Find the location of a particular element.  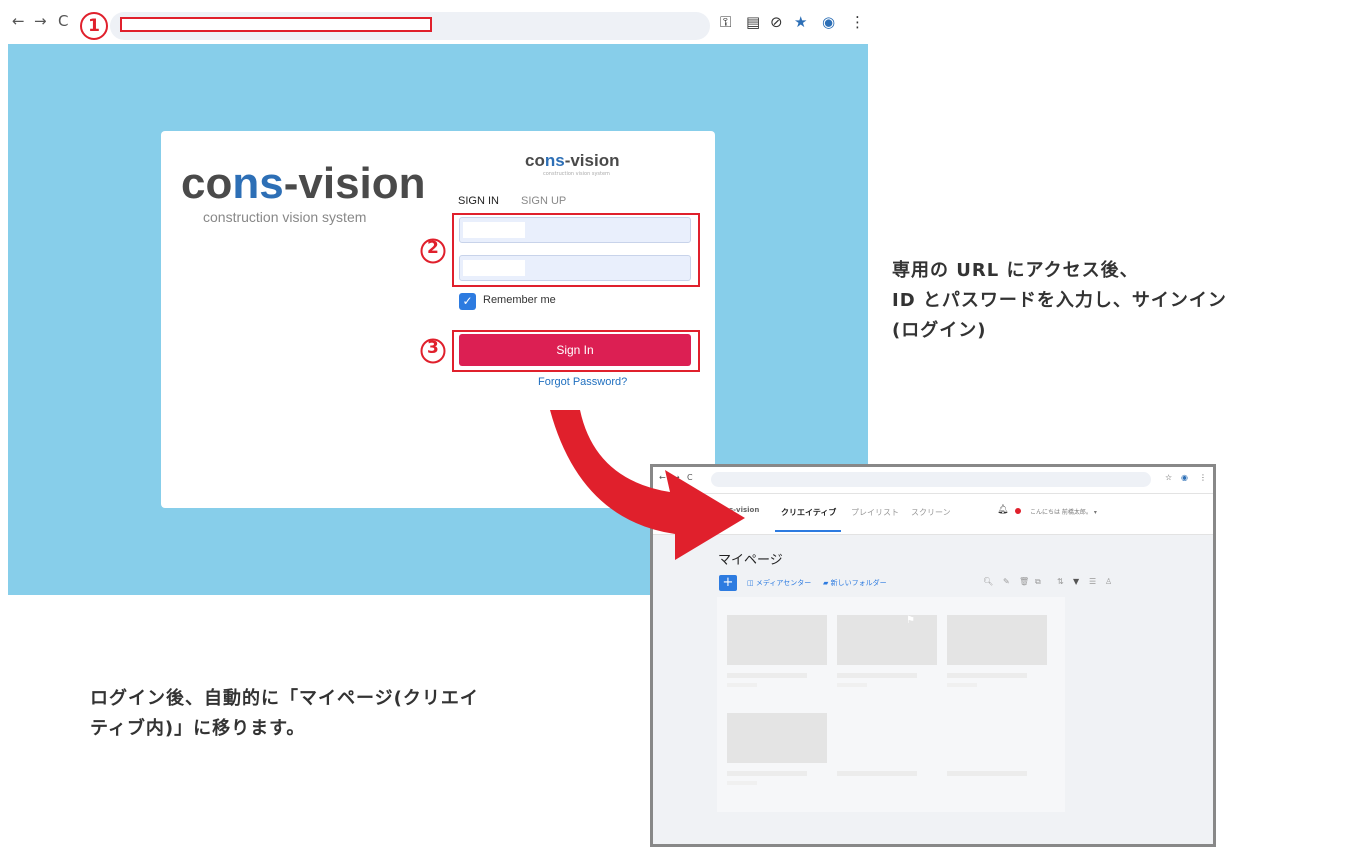

bookmark-star-icon: ☆ is located at coordinates (1168, 477).